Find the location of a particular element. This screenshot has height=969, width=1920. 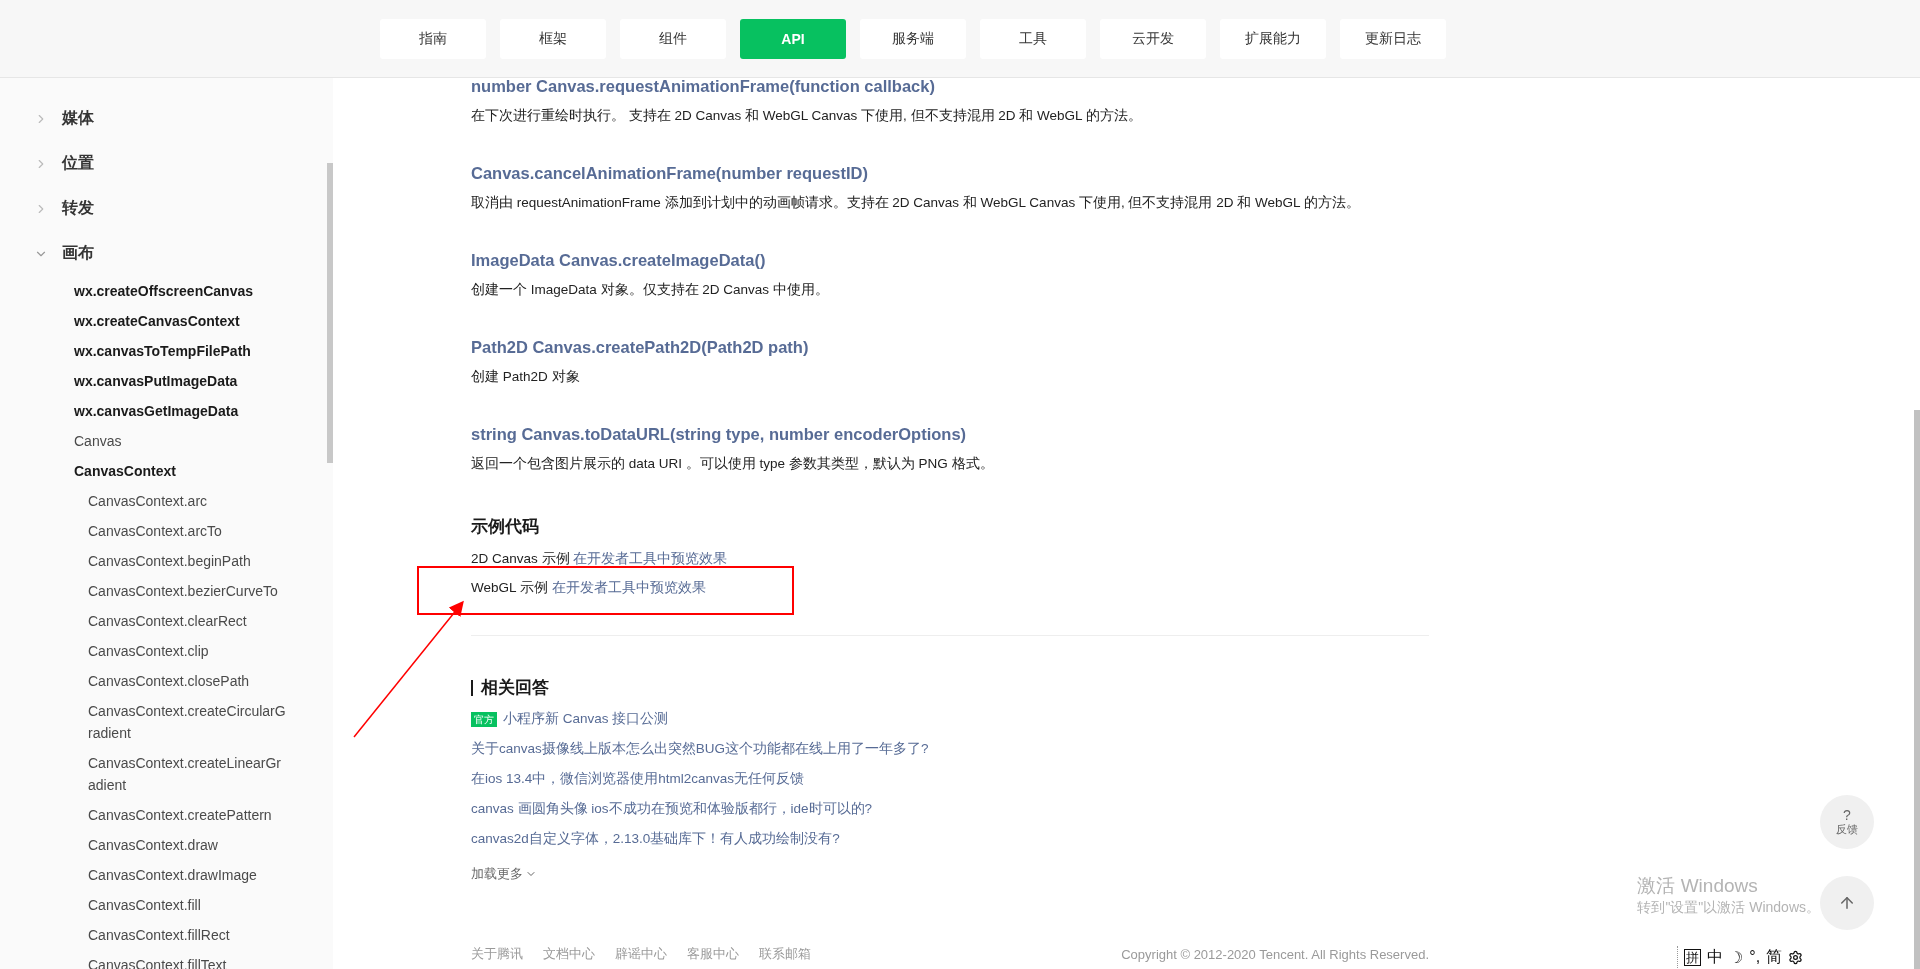

sidebar-item: CanvasContext.beginPath is located at coordinates (163, 561).